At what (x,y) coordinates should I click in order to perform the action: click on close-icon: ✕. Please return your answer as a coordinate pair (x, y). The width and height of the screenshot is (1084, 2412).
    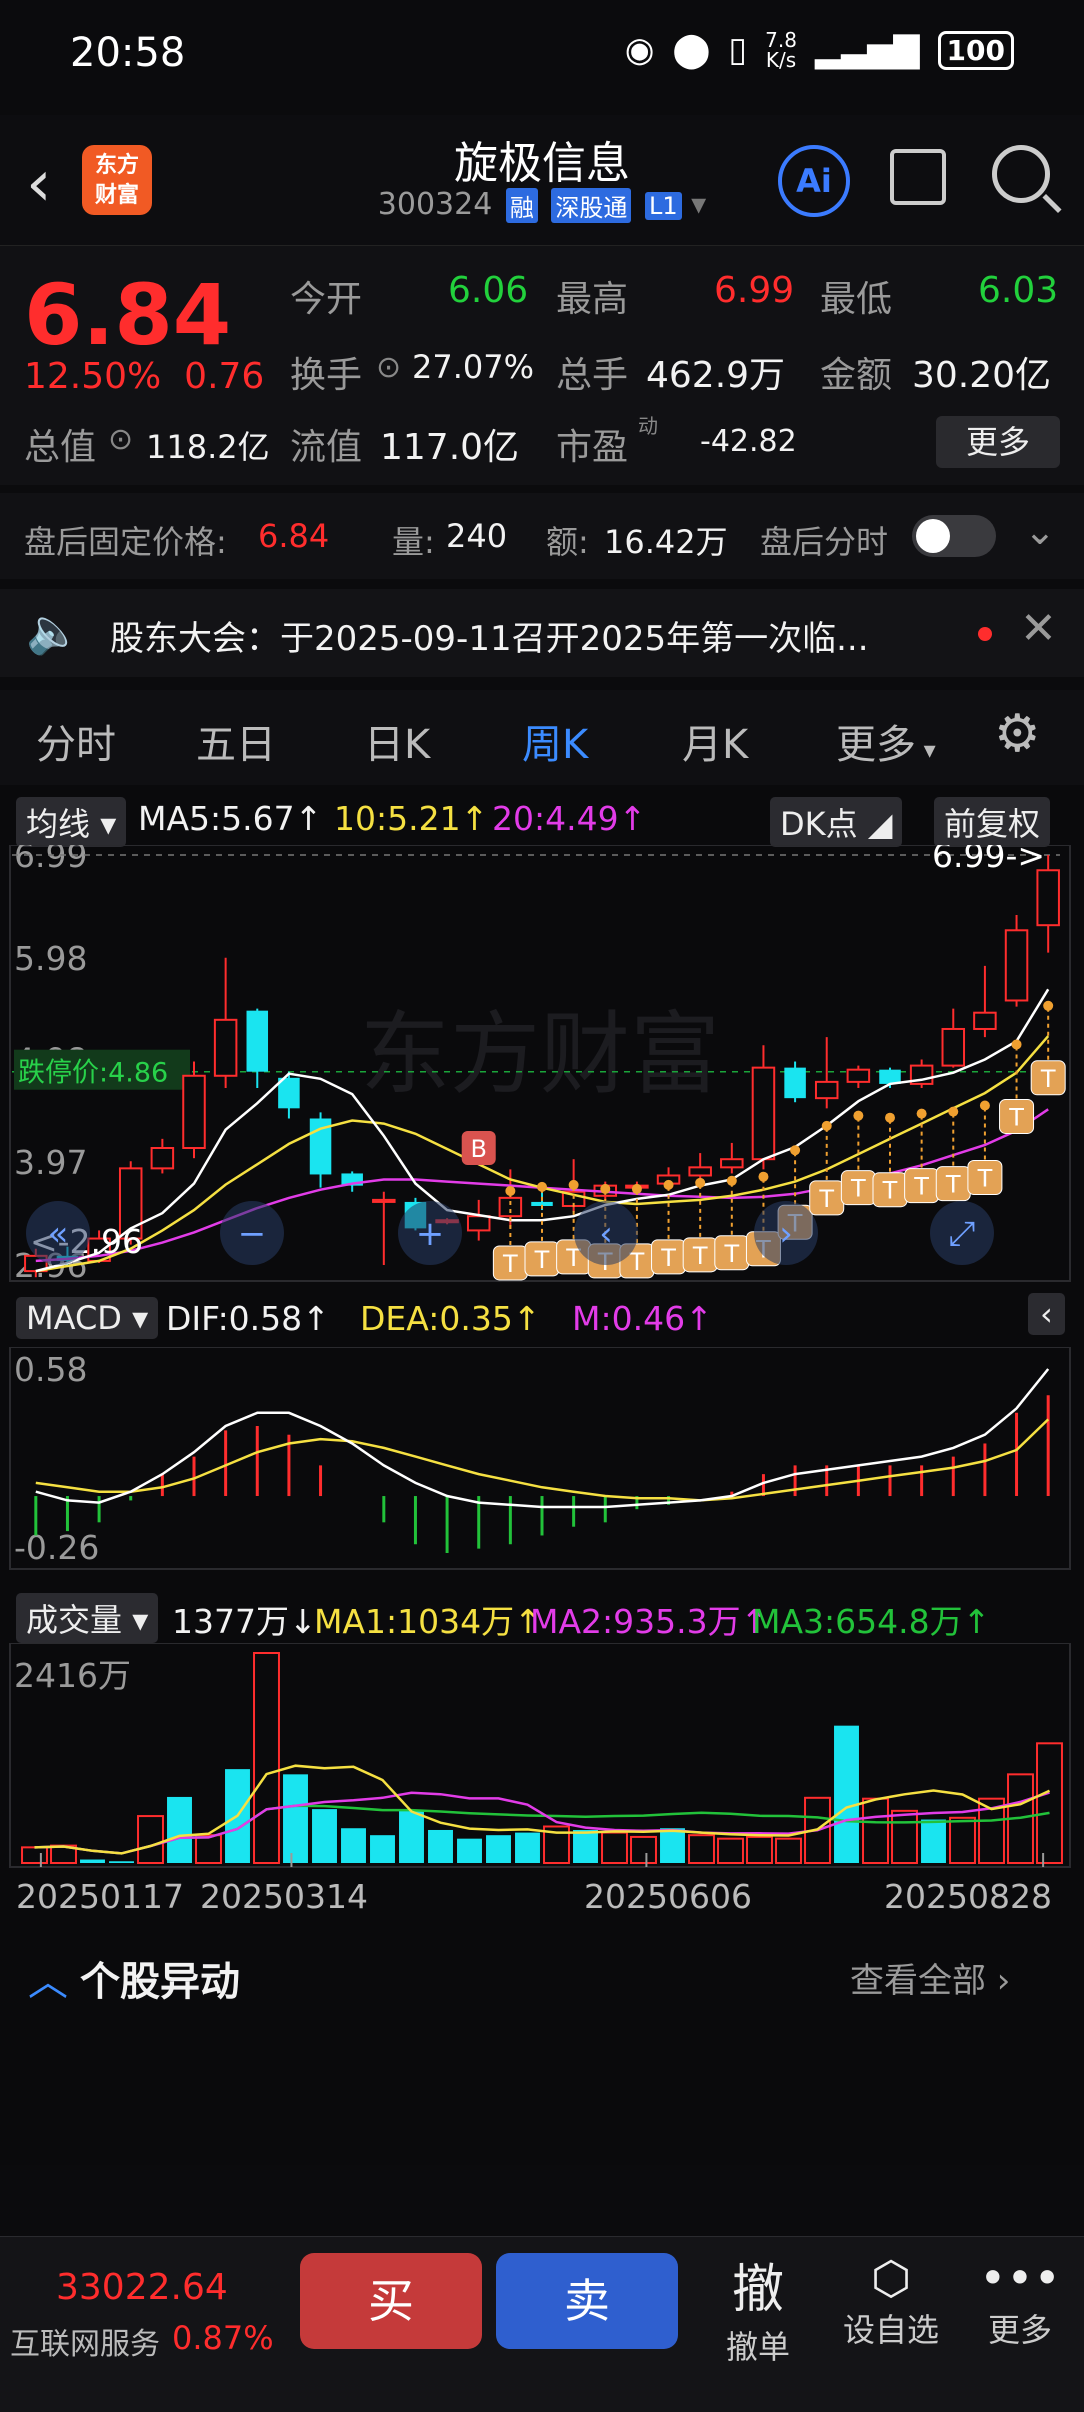
    Looking at the image, I should click on (1038, 628).